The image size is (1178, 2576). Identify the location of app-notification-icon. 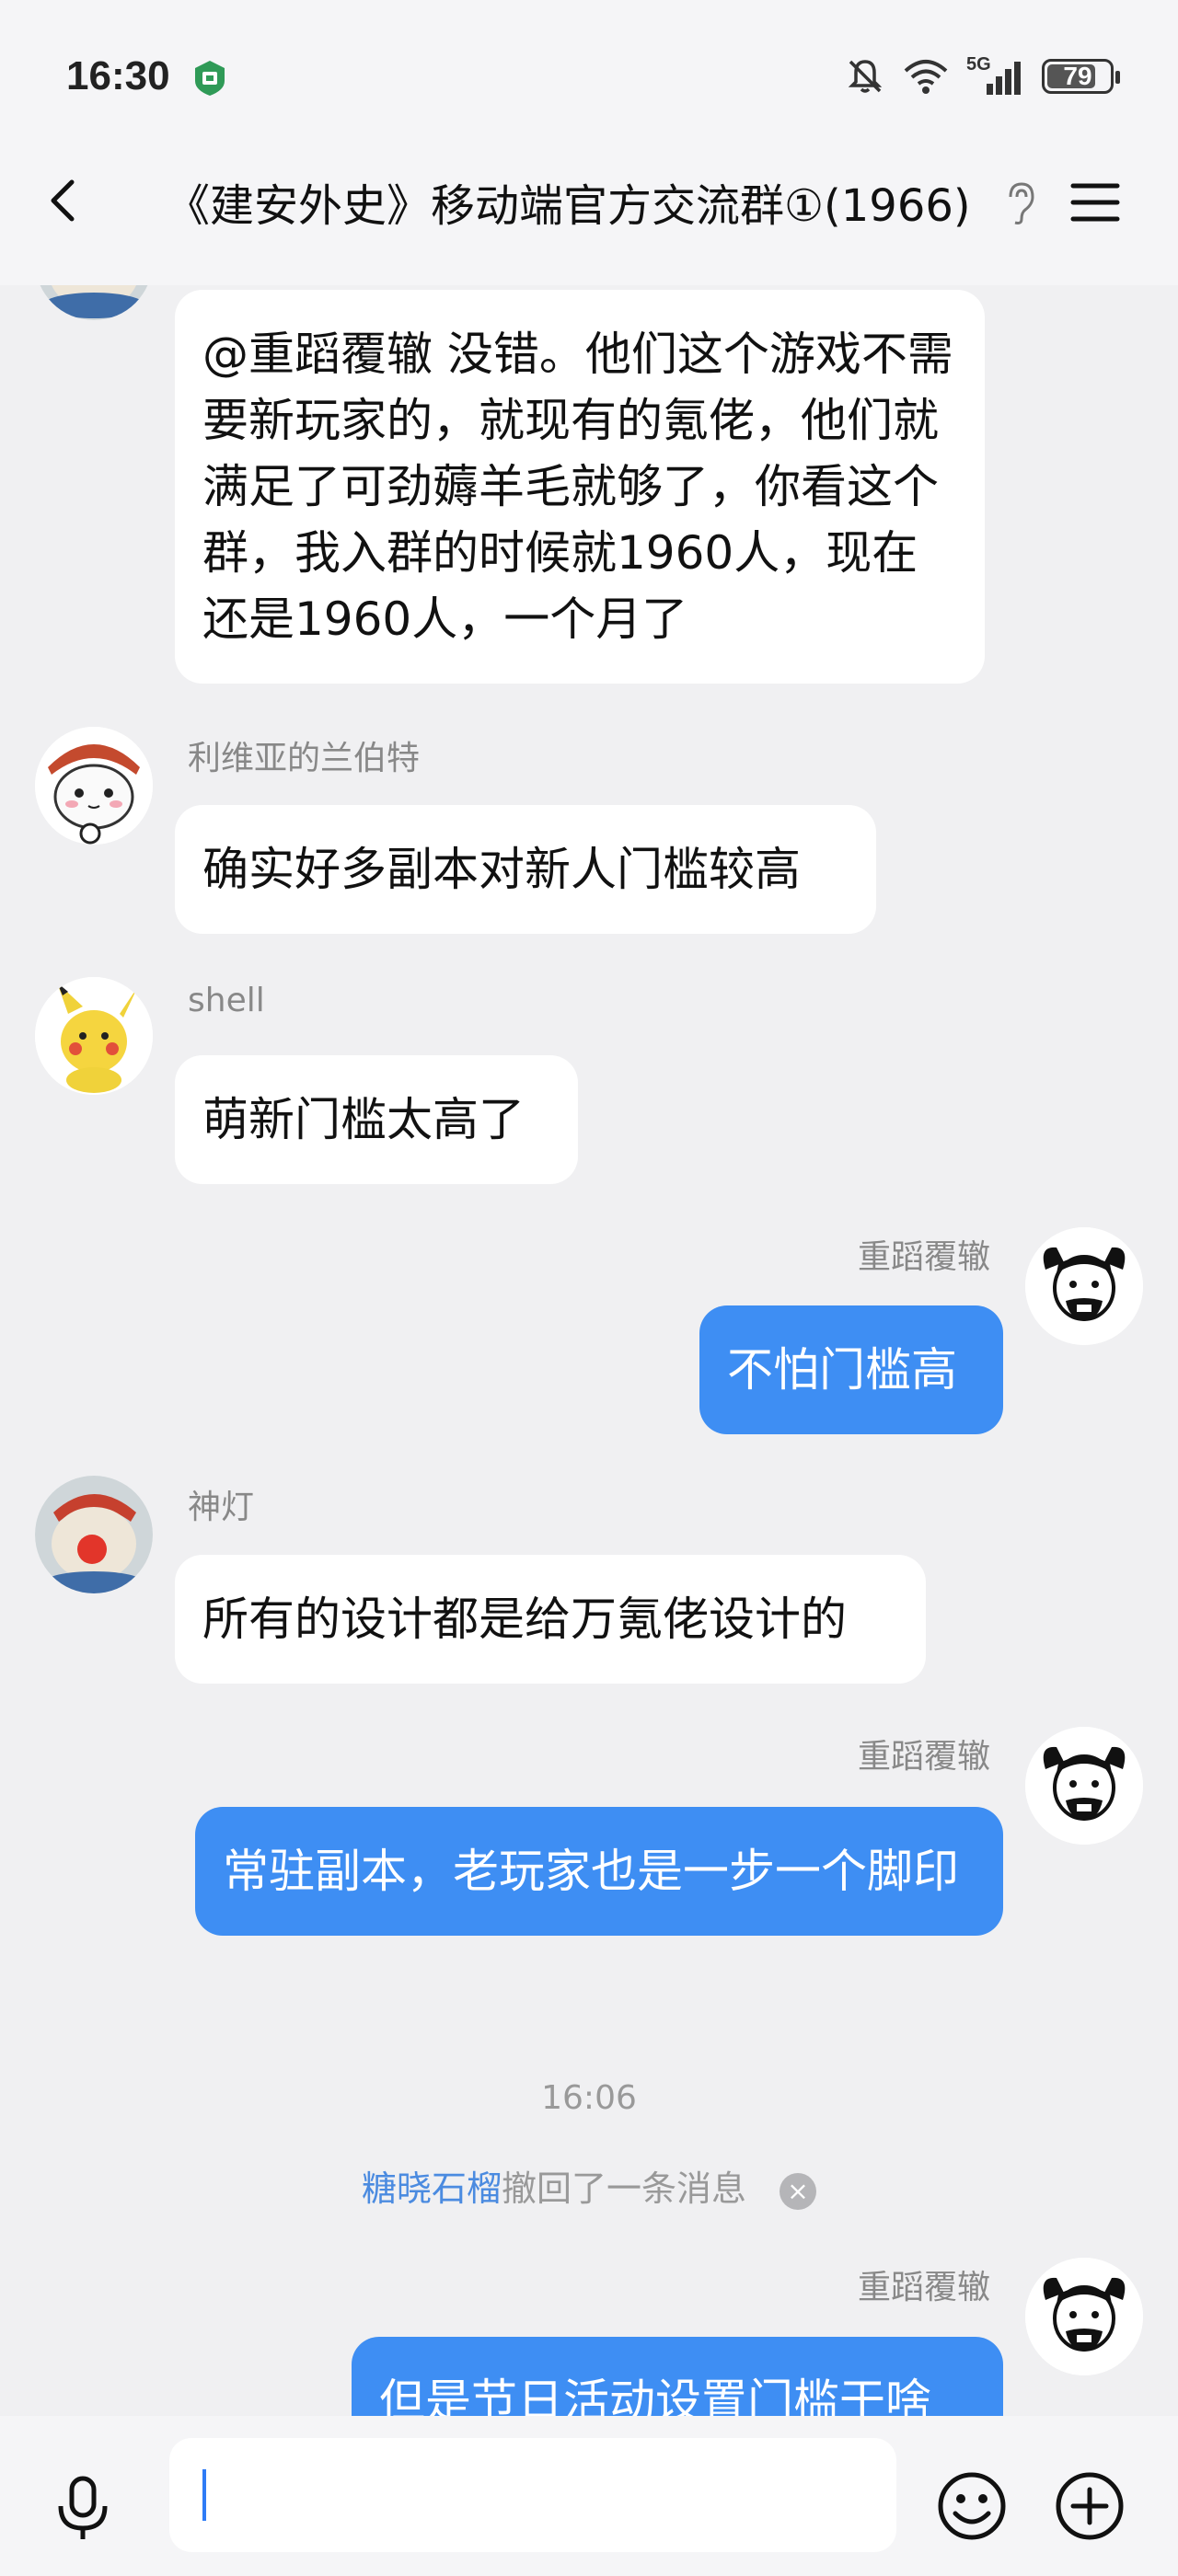
(210, 78).